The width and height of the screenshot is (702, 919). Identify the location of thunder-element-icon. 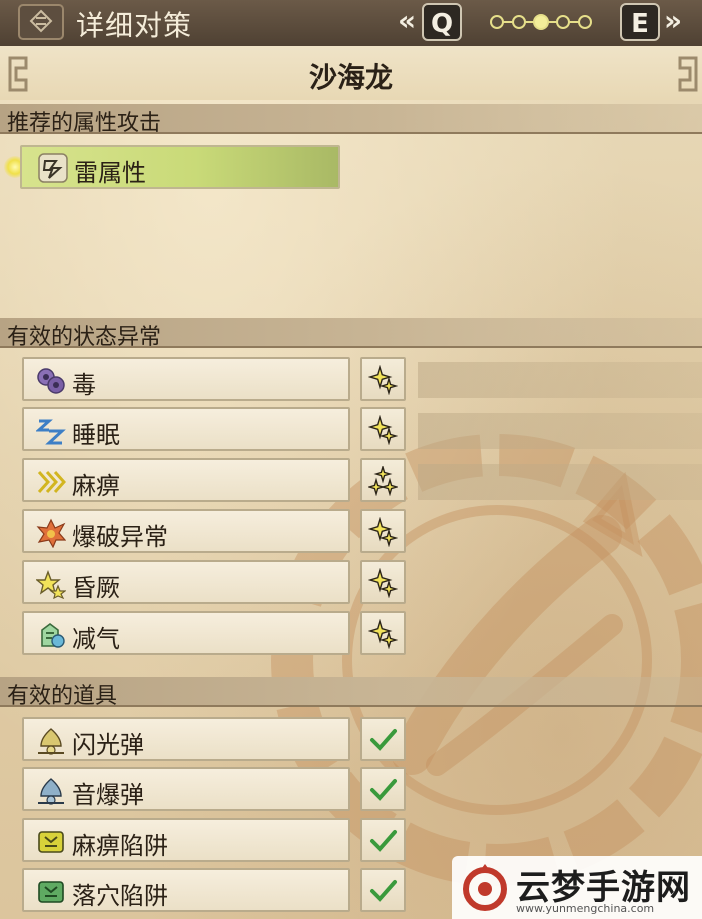
(53, 168).